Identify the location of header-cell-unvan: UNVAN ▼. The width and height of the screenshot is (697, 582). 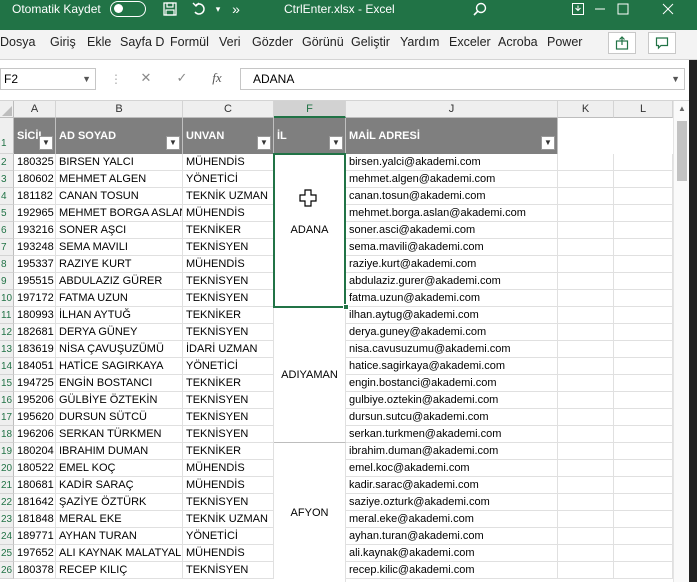
(228, 136).